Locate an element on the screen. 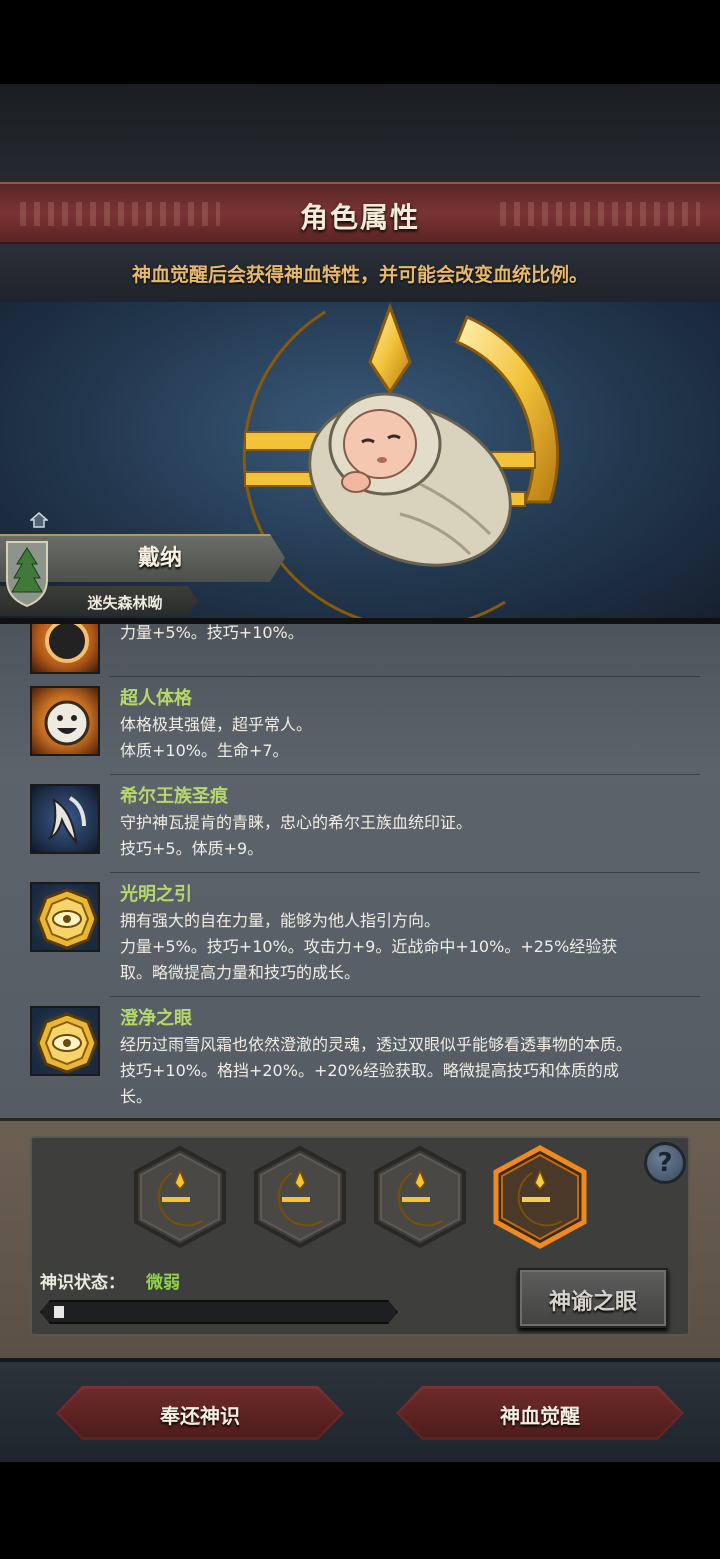 The height and width of the screenshot is (1559, 720). trait-name: 超人体格 is located at coordinates (156, 698).